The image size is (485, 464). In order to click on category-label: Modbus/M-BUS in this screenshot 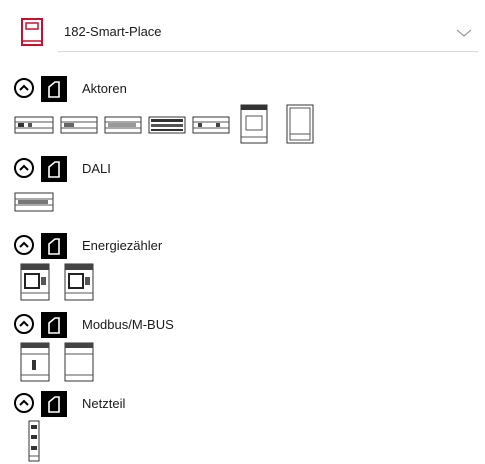, I will do `click(128, 324)`.